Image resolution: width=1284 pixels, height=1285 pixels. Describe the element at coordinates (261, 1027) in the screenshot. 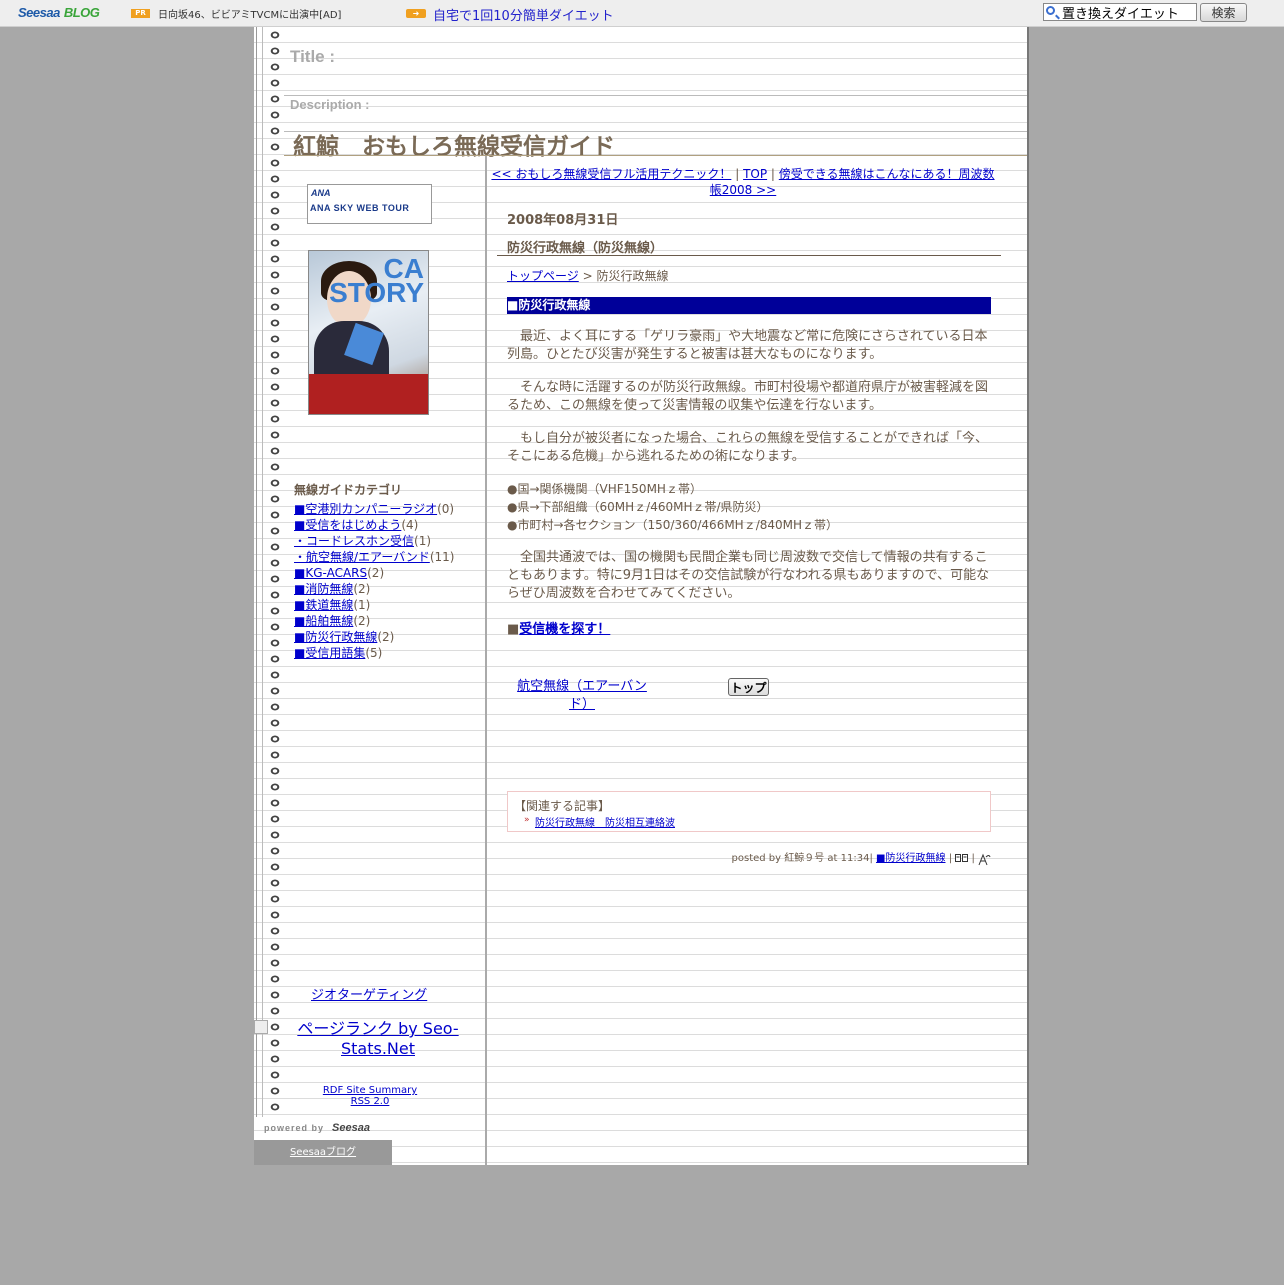

I see `broken-image-icon` at that location.